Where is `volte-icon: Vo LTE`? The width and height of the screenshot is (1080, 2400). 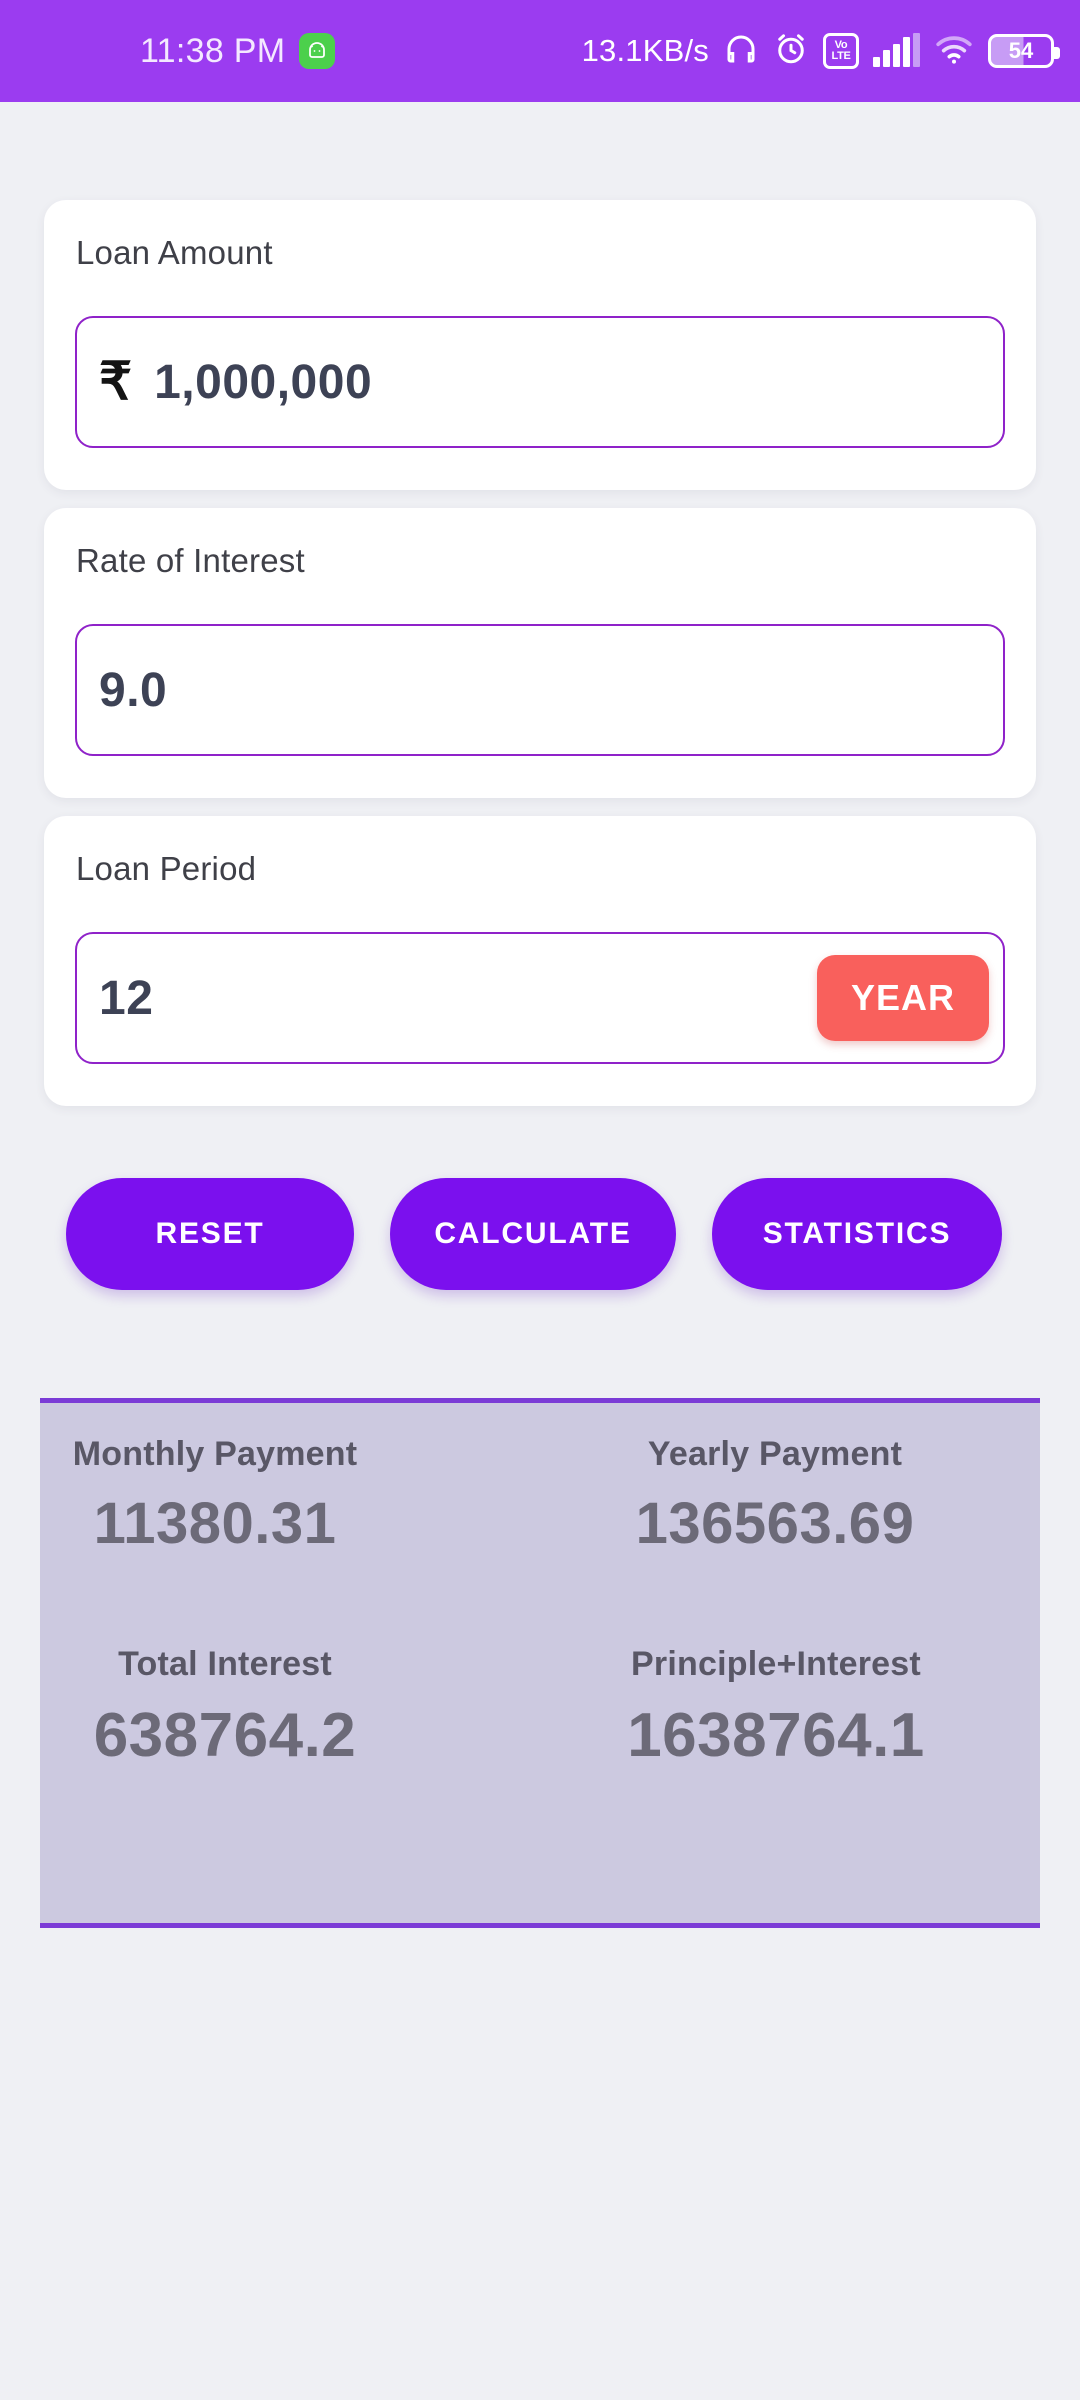 volte-icon: Vo LTE is located at coordinates (841, 51).